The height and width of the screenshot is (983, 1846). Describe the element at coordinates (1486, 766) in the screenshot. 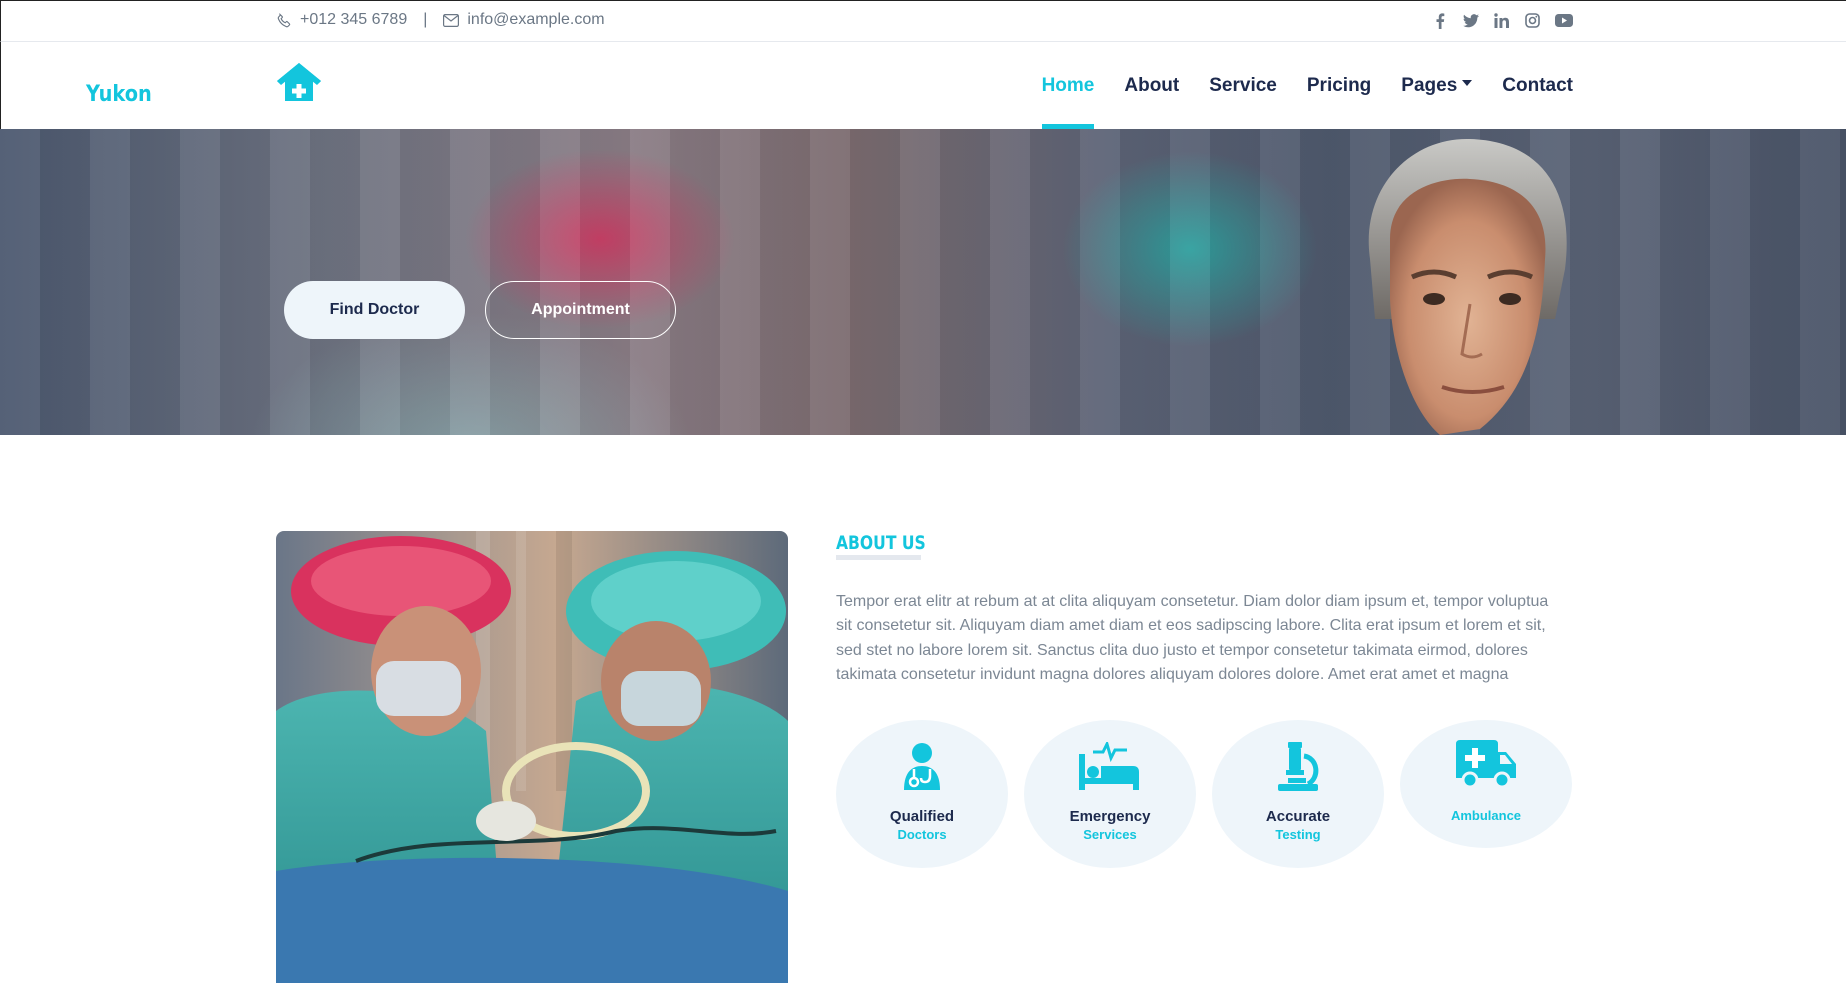

I see `ambulance-icon` at that location.